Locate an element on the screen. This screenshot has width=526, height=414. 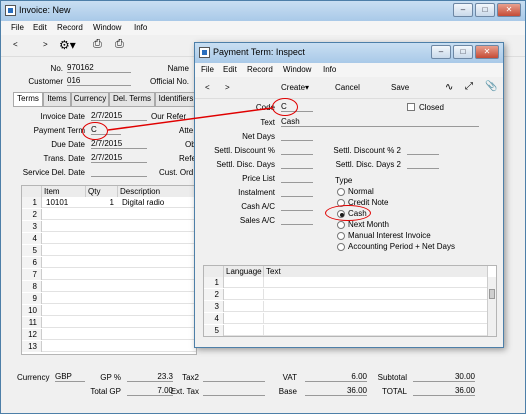
item-cell: 10101 is located at coordinates (66, 202).